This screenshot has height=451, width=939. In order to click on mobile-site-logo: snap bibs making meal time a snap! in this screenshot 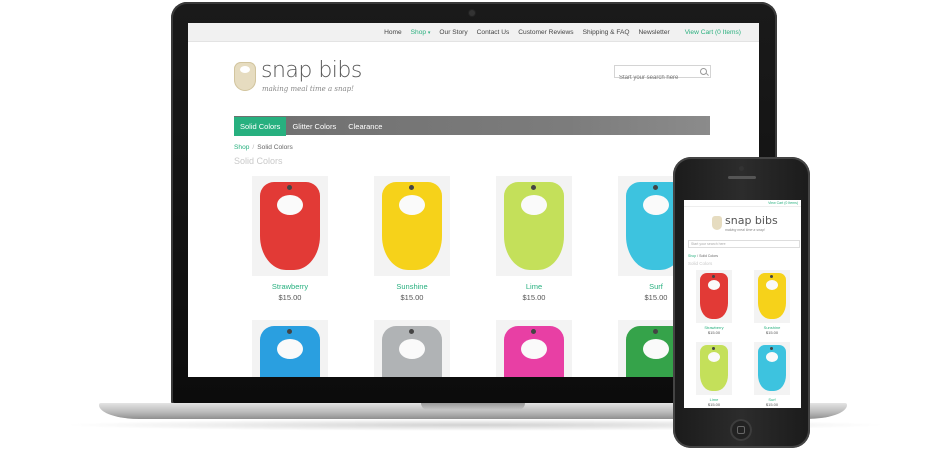, I will do `click(756, 225)`.